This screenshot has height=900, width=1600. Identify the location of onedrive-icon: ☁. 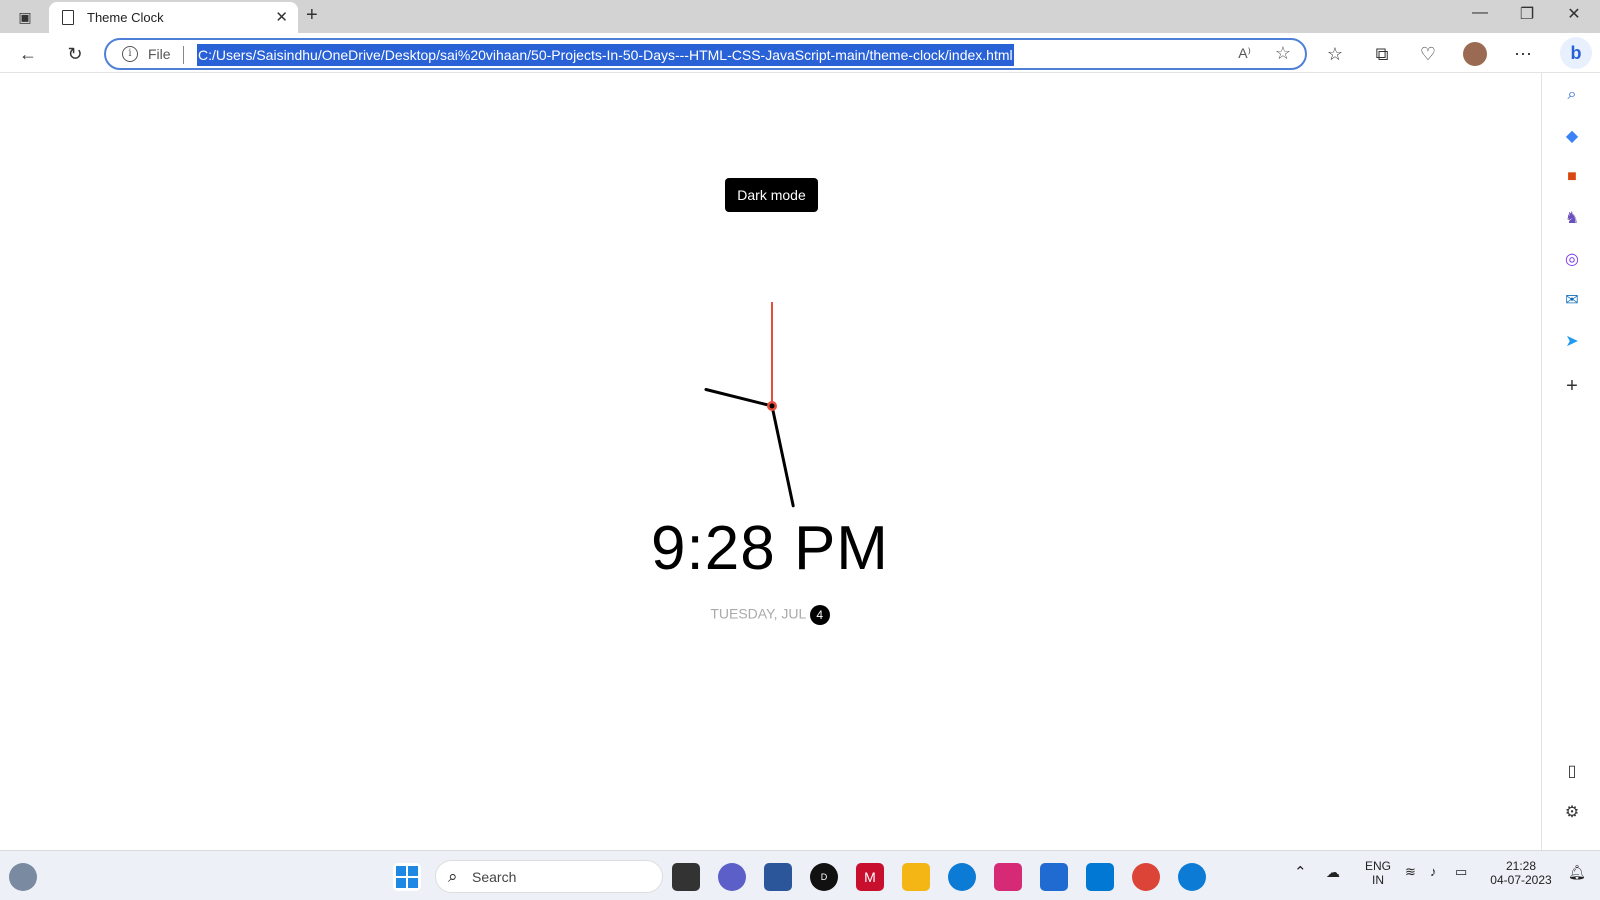
(1333, 872).